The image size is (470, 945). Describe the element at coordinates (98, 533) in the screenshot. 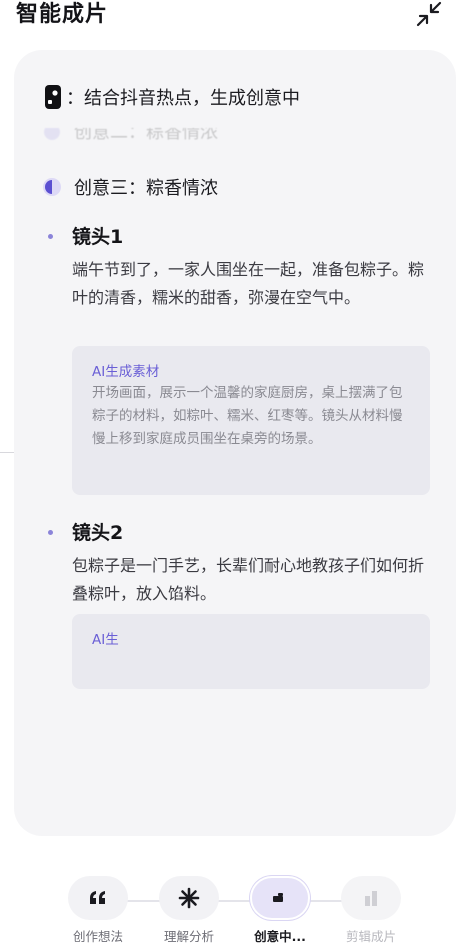

I see `shot-title: 镜头2` at that location.